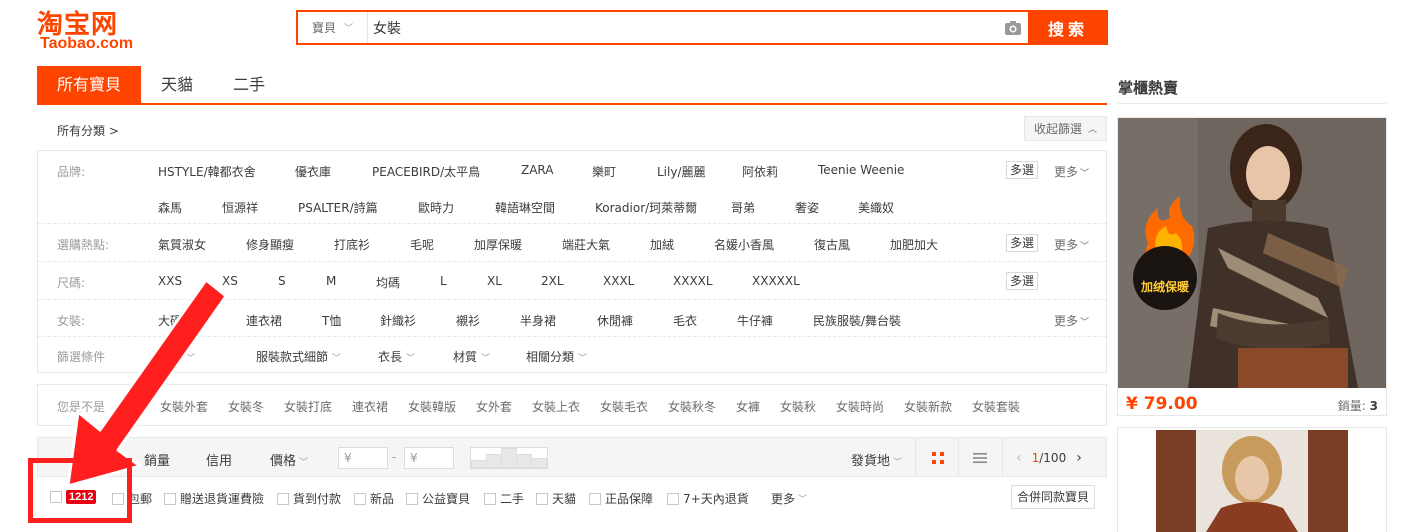  I want to click on service-7day-return: 7+天內退貨, so click(708, 498).